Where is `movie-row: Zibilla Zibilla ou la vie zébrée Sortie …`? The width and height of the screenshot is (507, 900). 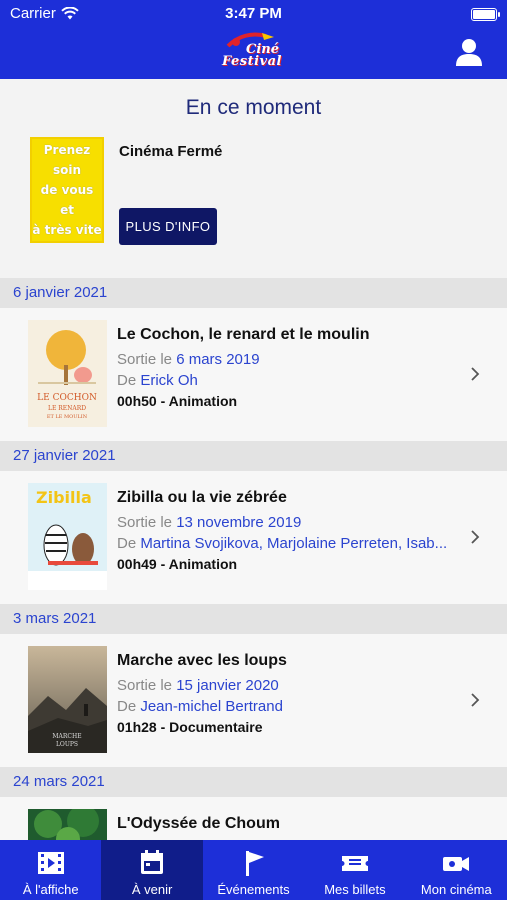
movie-row: Zibilla Zibilla ou la vie zébrée Sortie … is located at coordinates (253, 537).